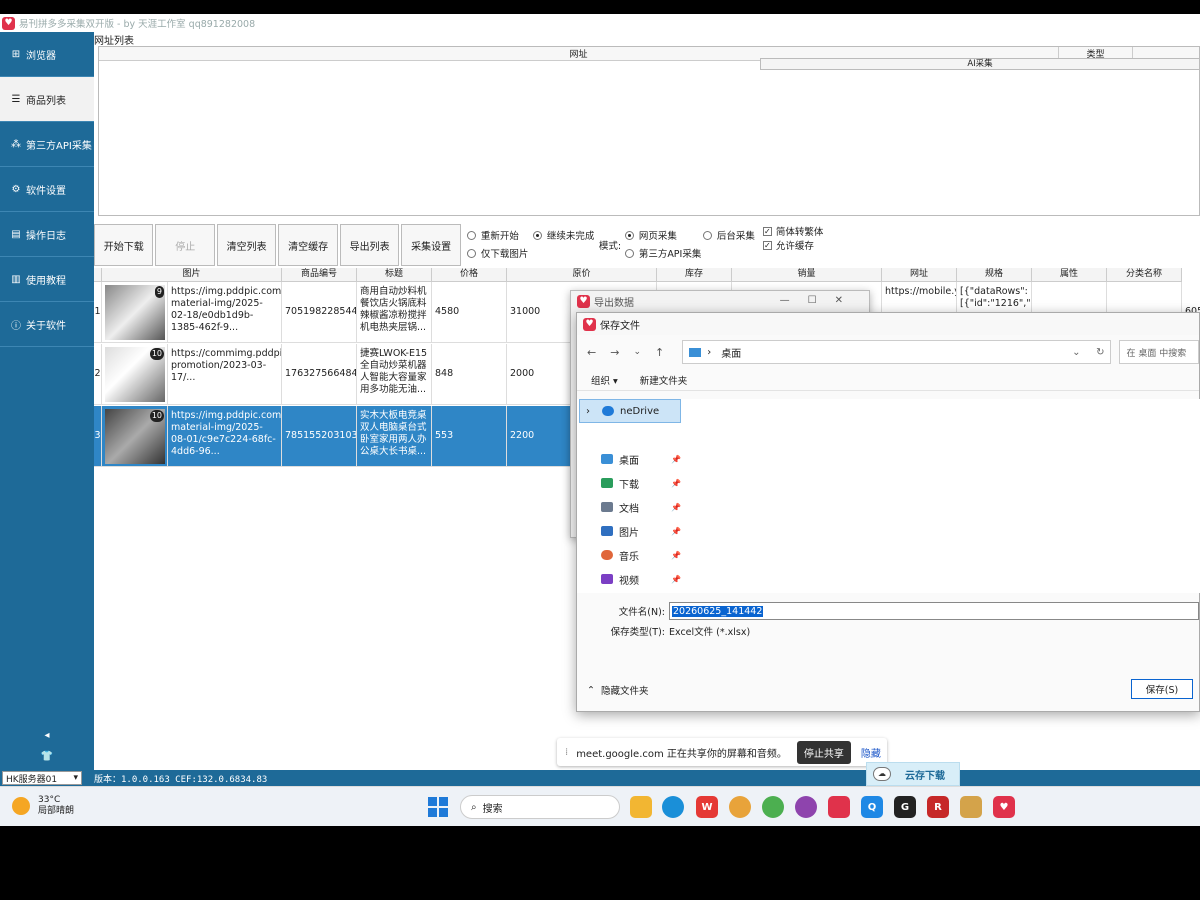  What do you see at coordinates (728, 235) in the screenshot?
I see `mode-background-radio: 后台采集` at bounding box center [728, 235].